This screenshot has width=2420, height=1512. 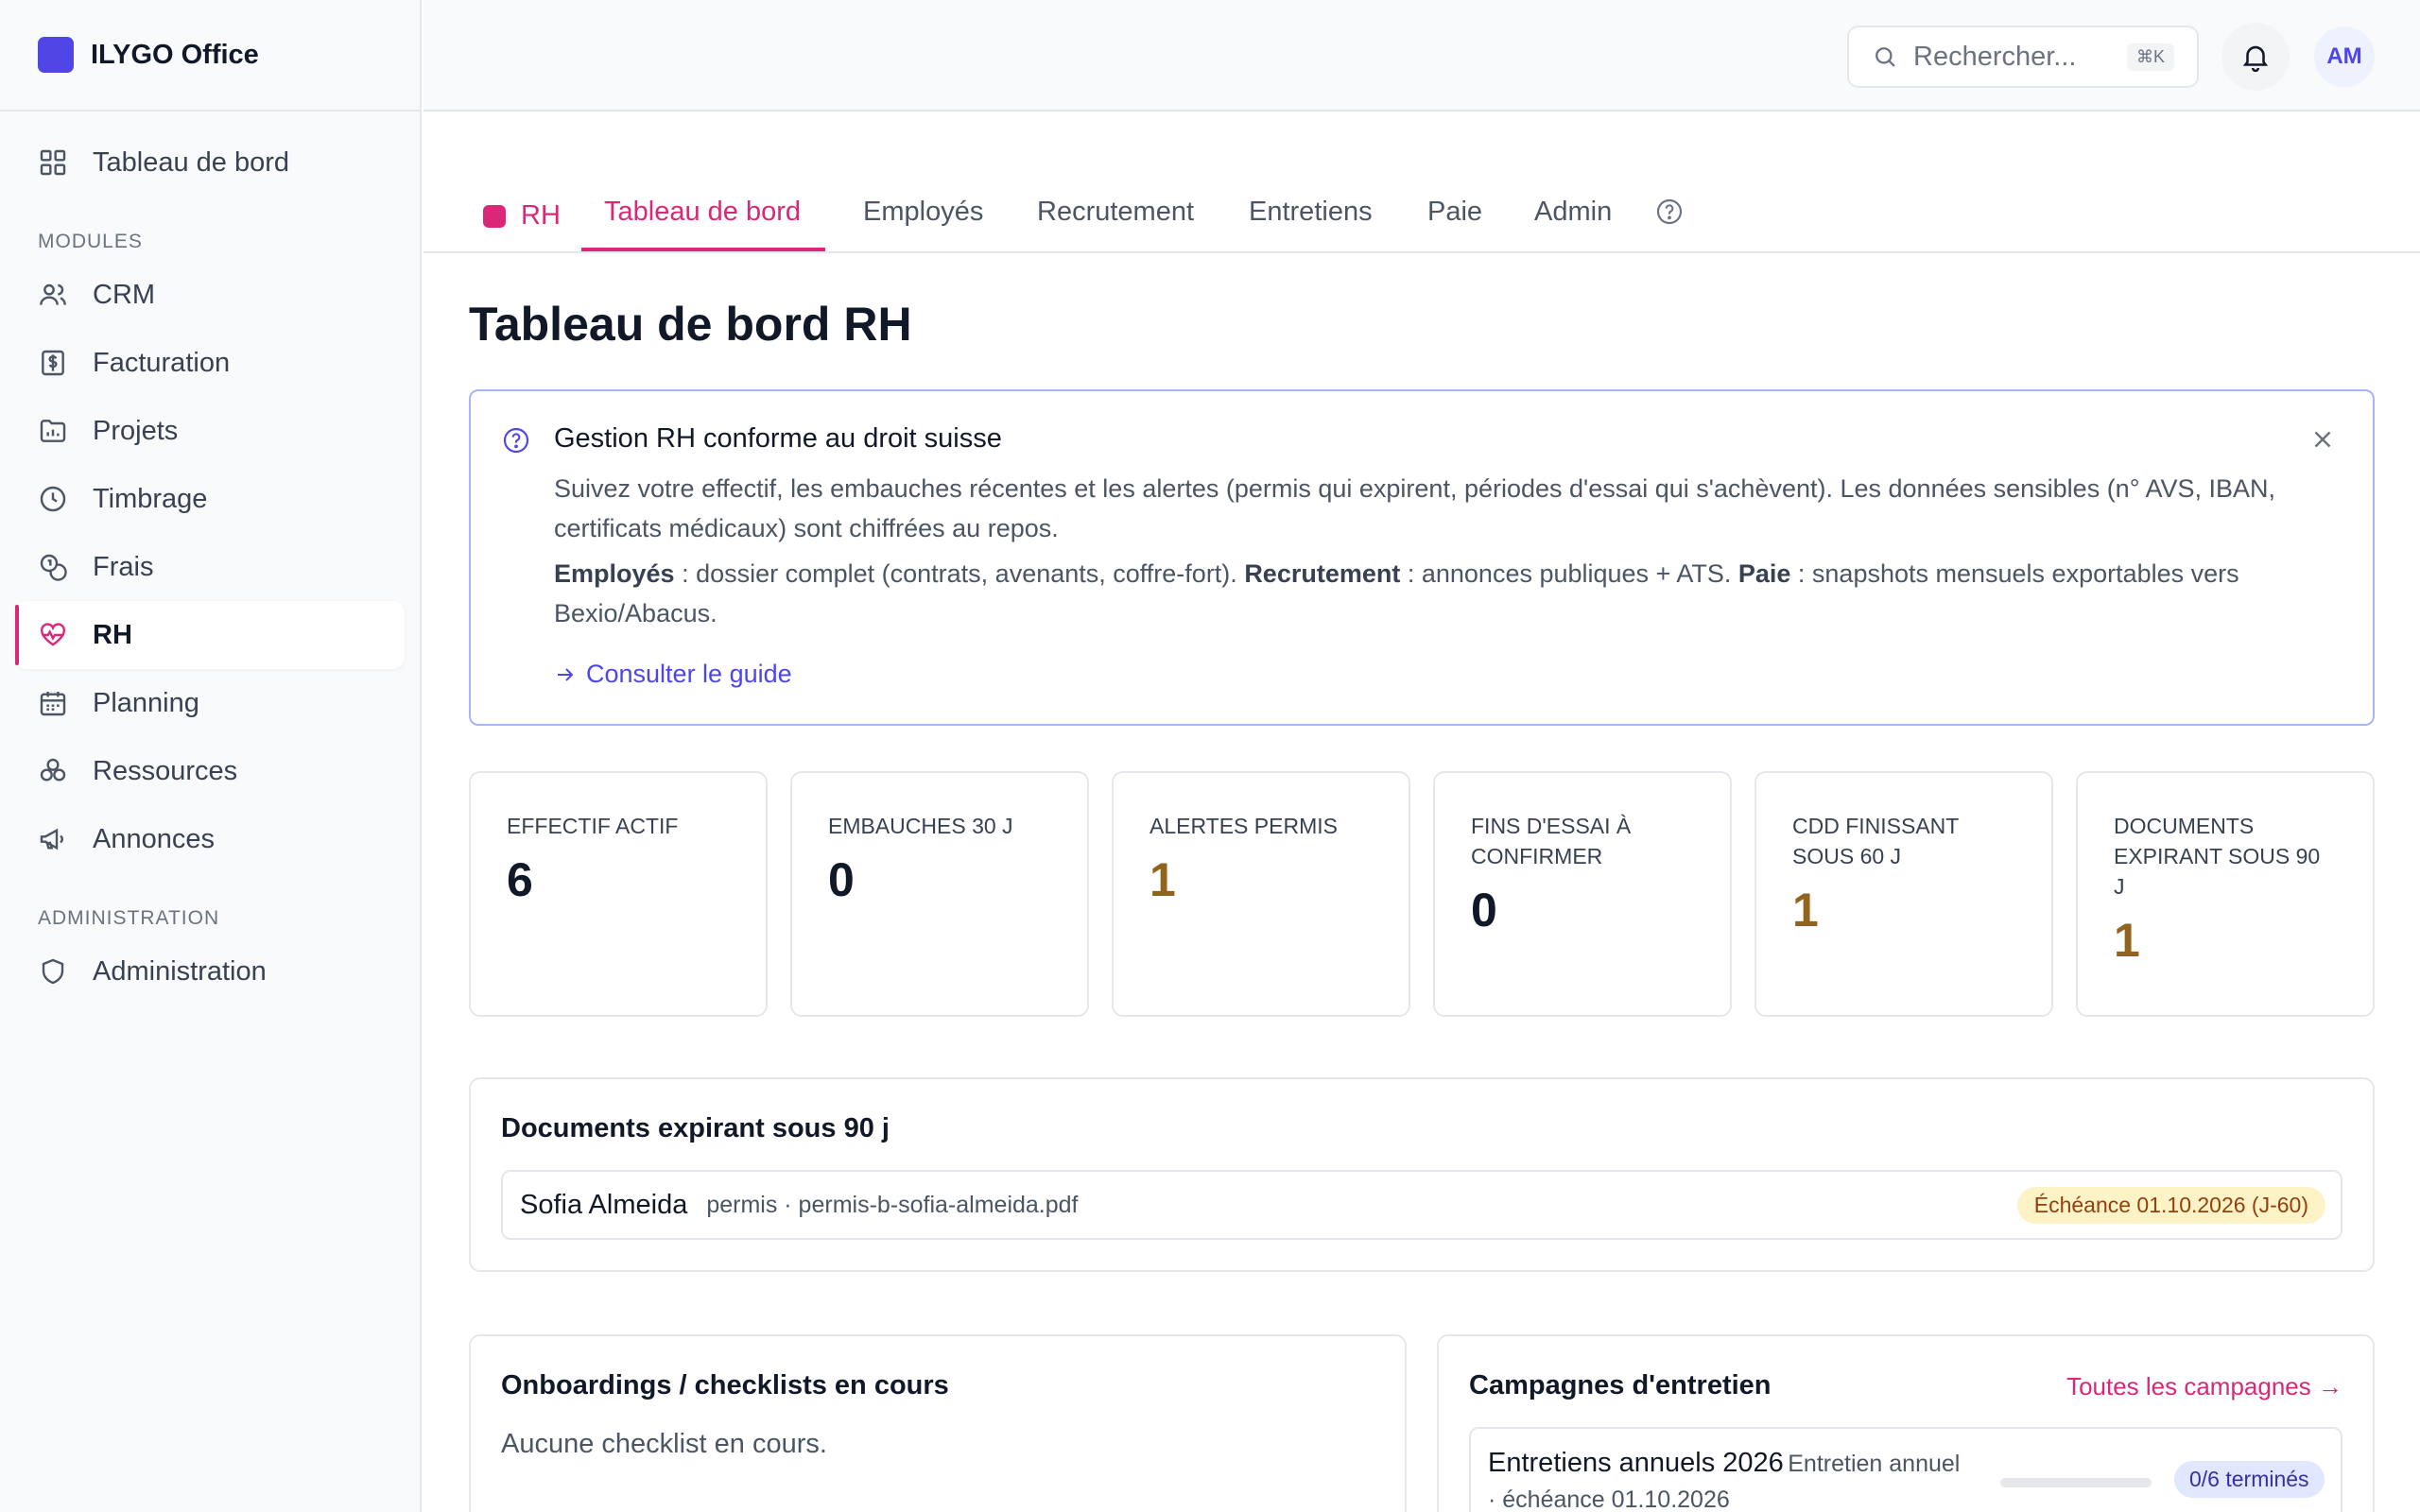 I want to click on sidebar-item-ressources: Ressources, so click(x=210, y=771).